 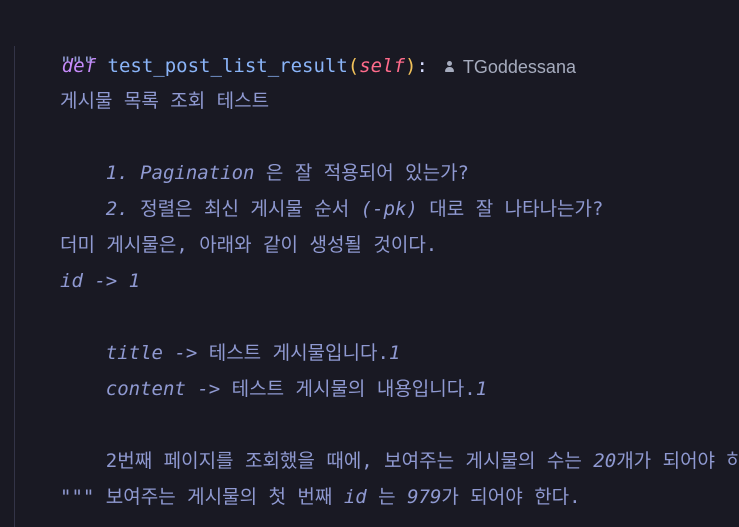 I want to click on title-line: title -> 테스트 게시물입니다.1, so click(x=253, y=353).